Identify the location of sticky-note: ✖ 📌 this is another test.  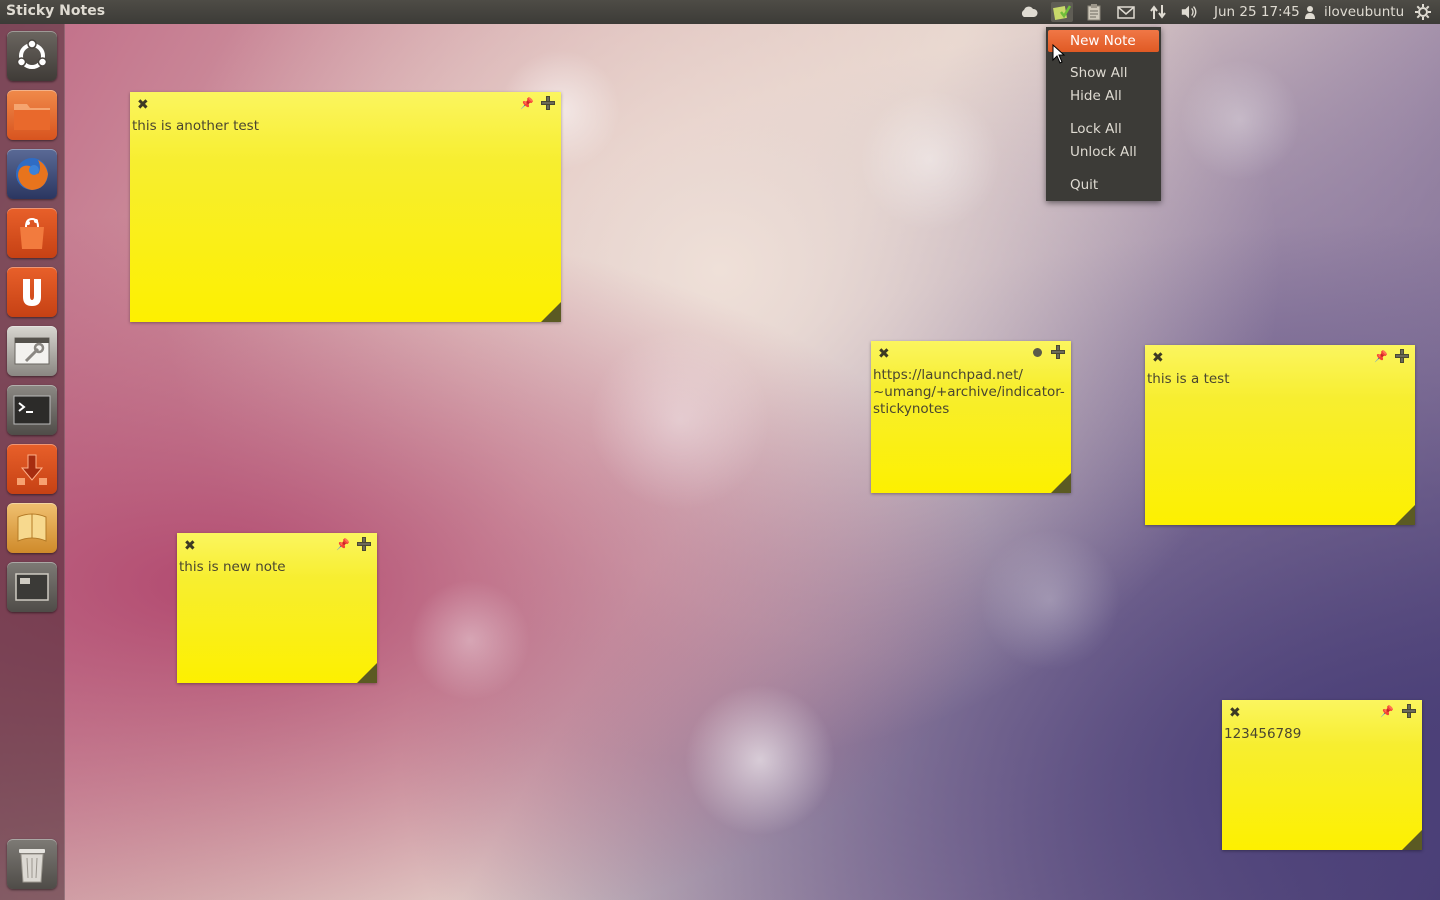
(345, 207).